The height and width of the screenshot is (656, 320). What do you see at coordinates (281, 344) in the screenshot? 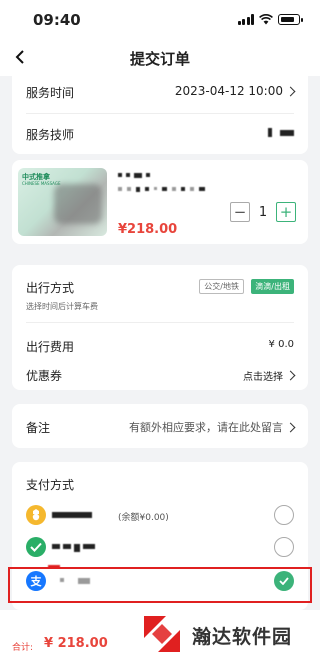
I see `travel-fee-value: ¥ 0.0` at bounding box center [281, 344].